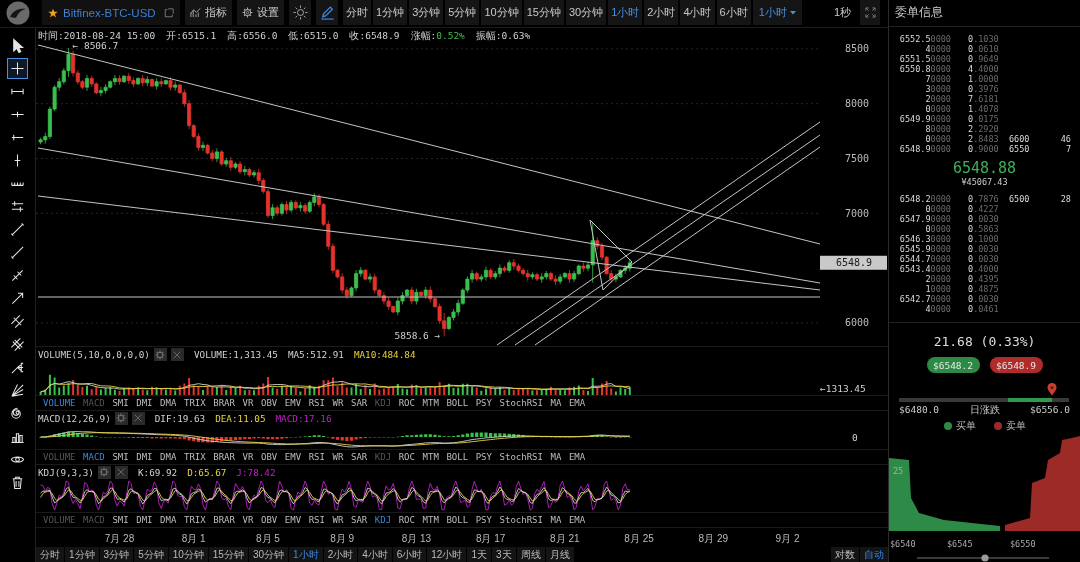 The image size is (1080, 562). I want to click on trend-line, so click(429, 243).